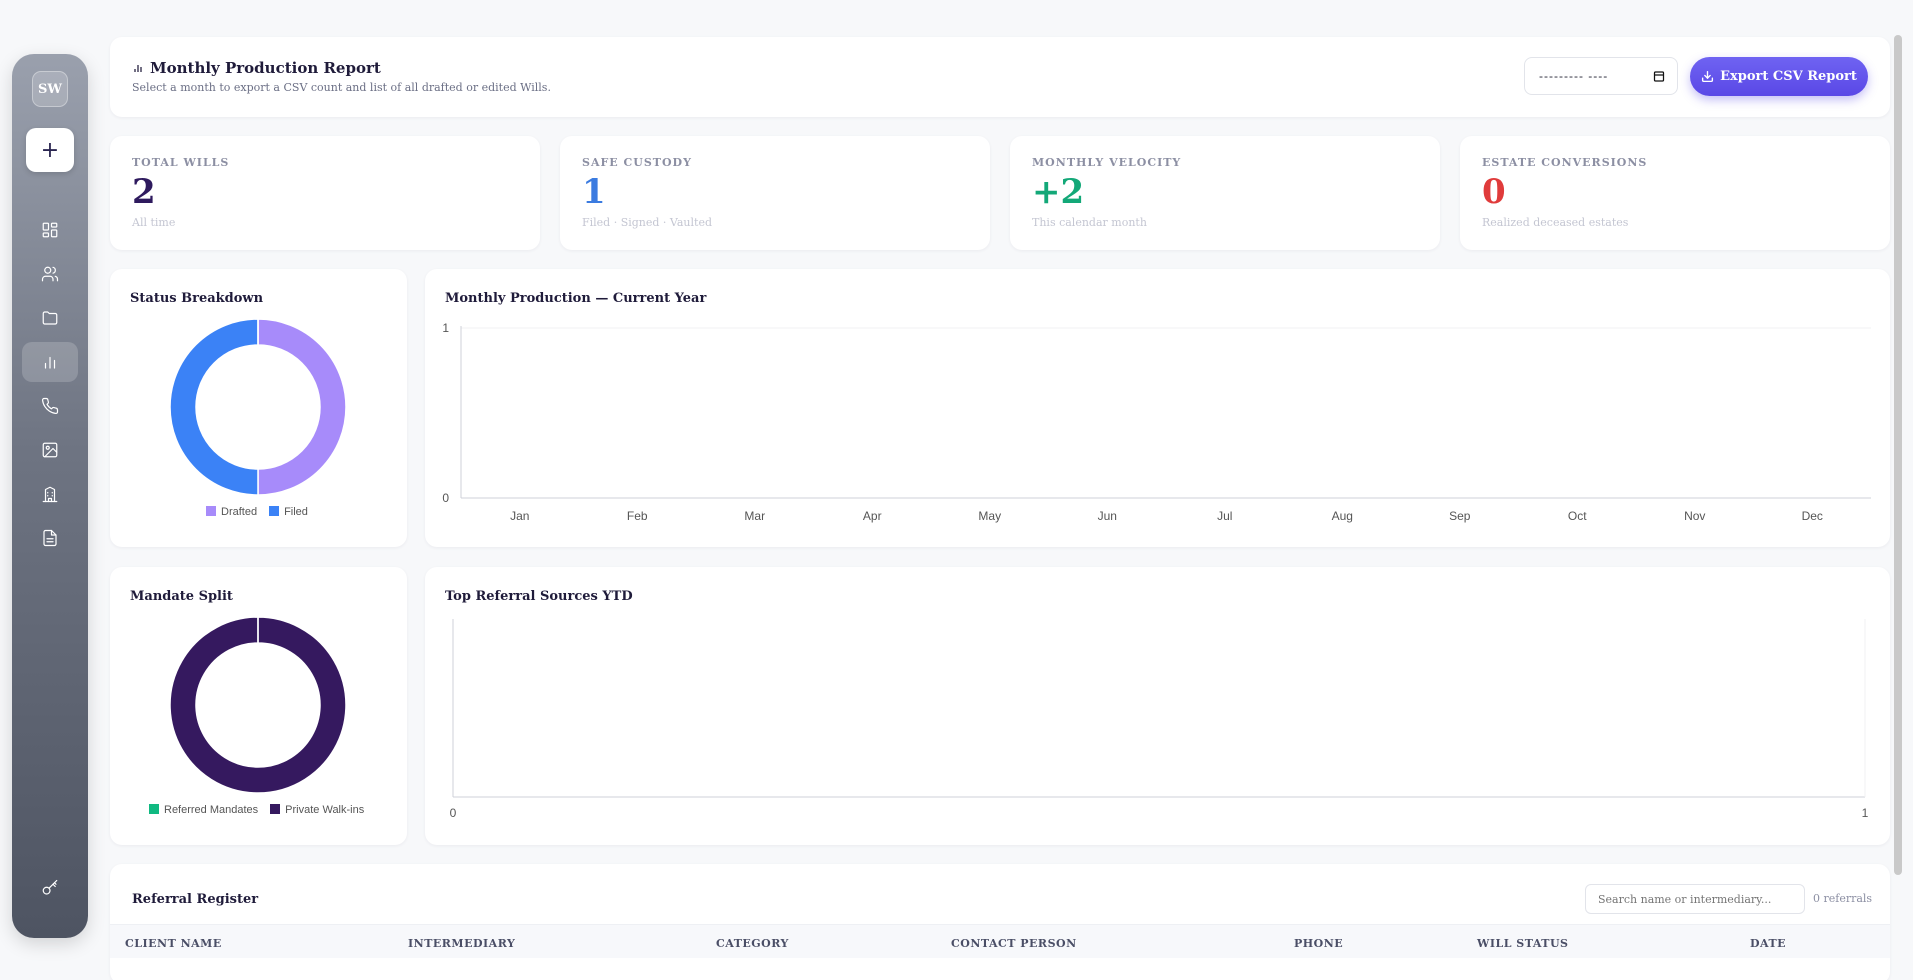 The height and width of the screenshot is (980, 1913). What do you see at coordinates (445, 498) in the screenshot?
I see `y-tick-label: 0` at bounding box center [445, 498].